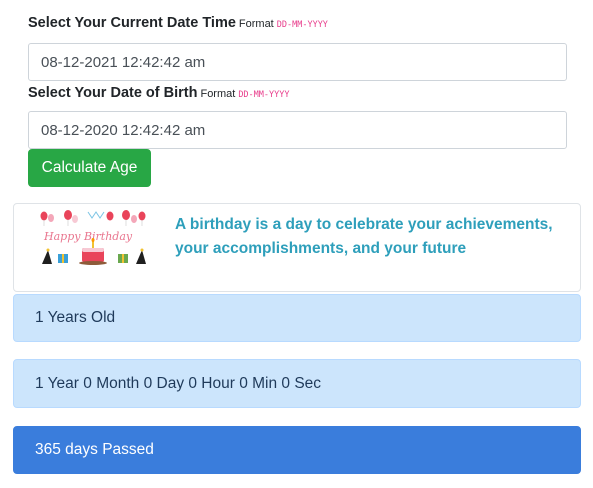  What do you see at coordinates (264, 95) in the screenshot?
I see `birth-date-format-code: DD-MM-YYYY` at bounding box center [264, 95].